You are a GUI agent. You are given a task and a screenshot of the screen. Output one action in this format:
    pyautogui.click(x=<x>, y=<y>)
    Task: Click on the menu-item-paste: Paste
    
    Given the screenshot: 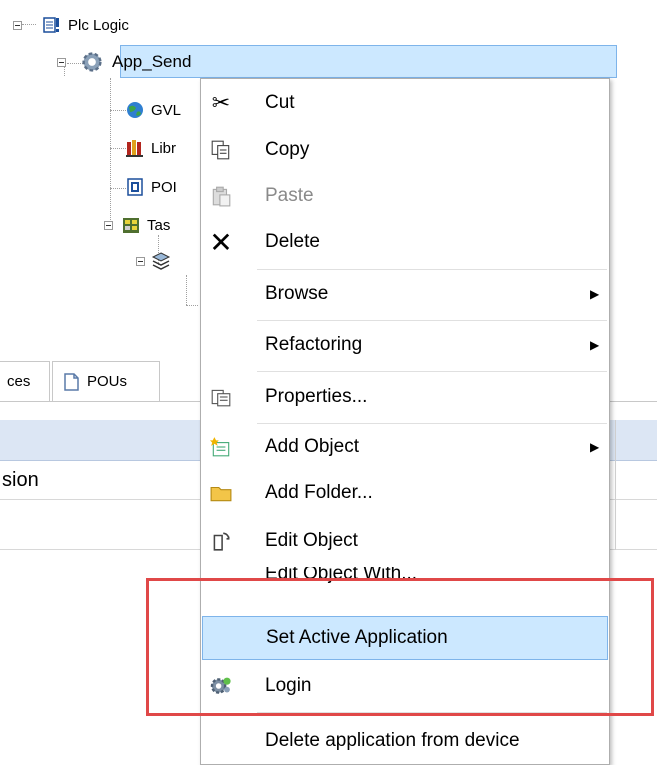 What is the action you would take?
    pyautogui.click(x=405, y=196)
    